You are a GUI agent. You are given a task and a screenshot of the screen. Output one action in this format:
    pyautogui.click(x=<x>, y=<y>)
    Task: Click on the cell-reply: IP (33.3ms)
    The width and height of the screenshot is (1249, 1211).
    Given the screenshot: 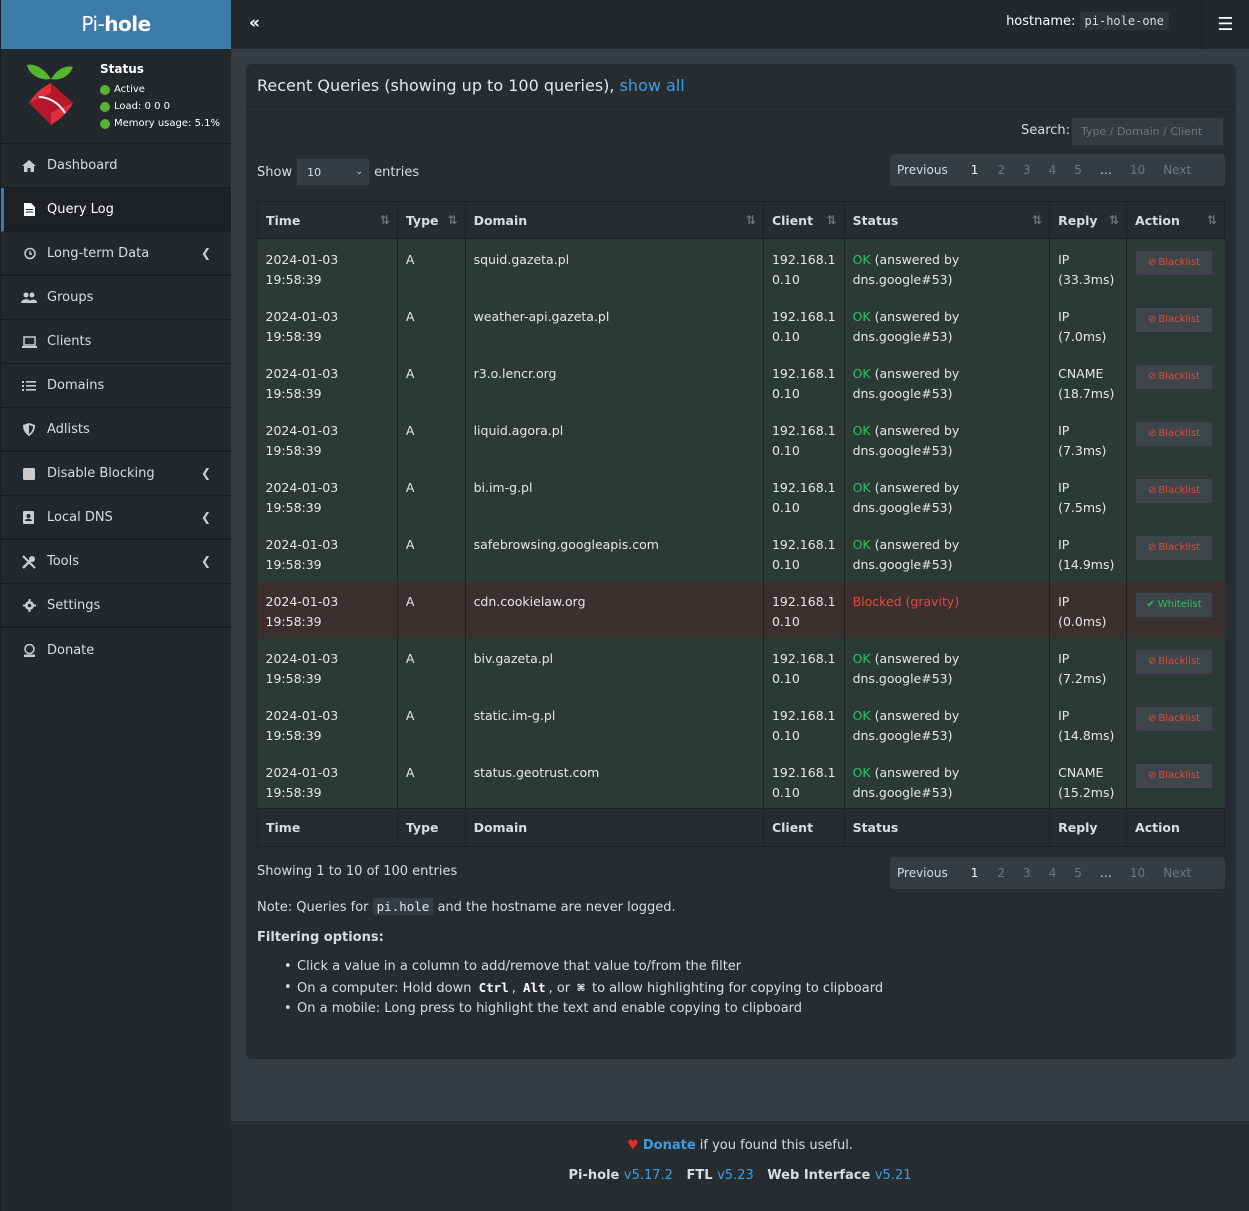 What is the action you would take?
    pyautogui.click(x=1088, y=267)
    